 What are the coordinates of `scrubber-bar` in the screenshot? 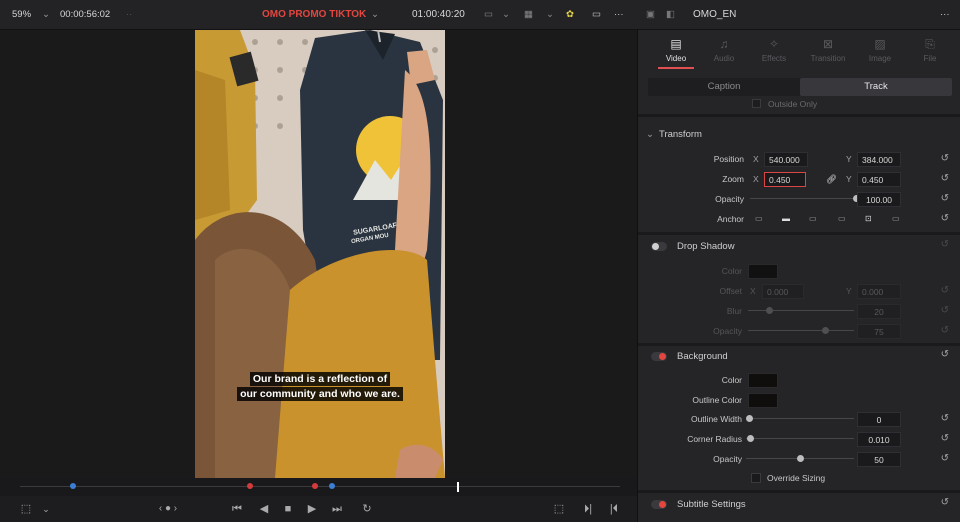 It's located at (318, 487).